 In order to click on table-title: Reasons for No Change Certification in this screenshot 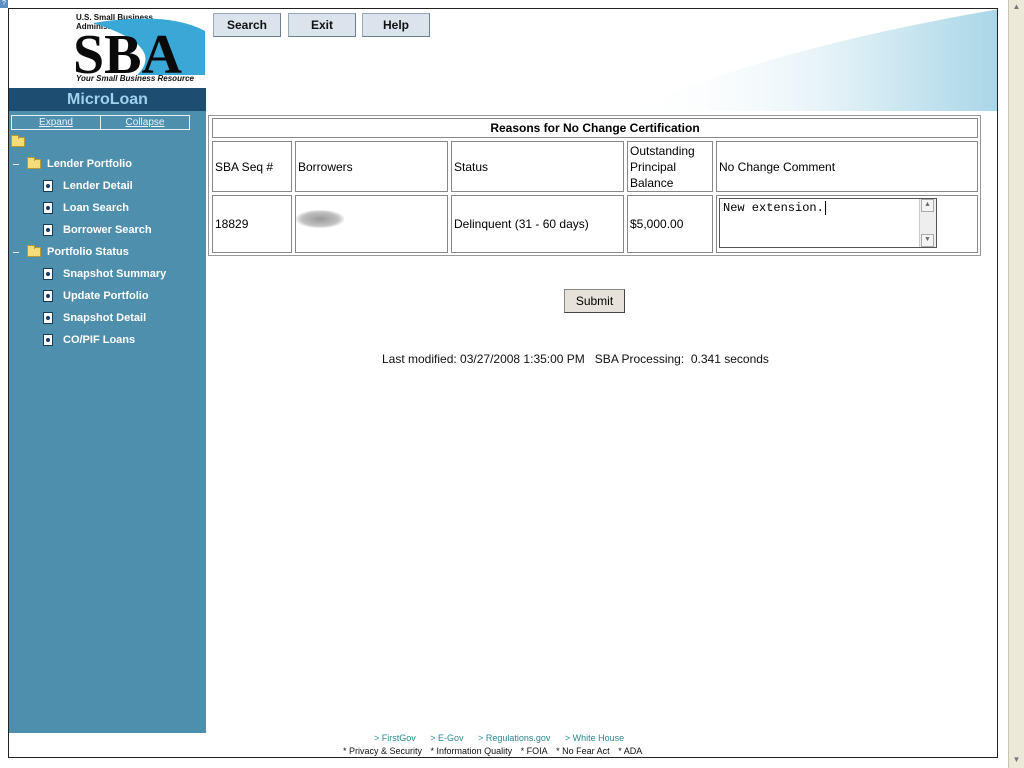, I will do `click(595, 128)`.